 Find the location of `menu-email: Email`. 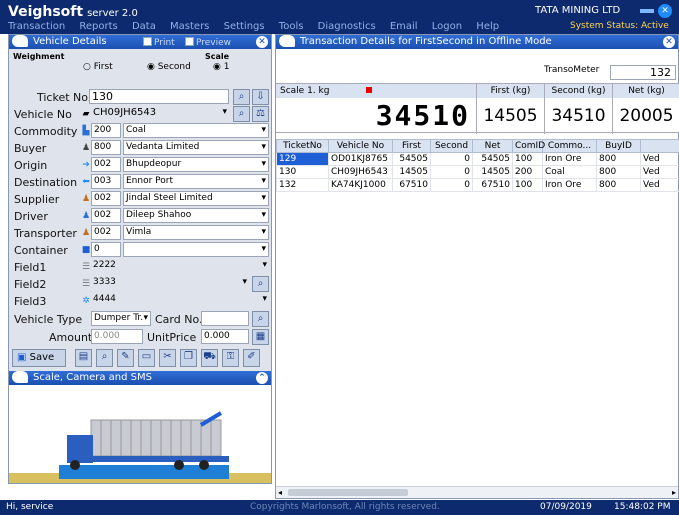

menu-email: Email is located at coordinates (404, 26).